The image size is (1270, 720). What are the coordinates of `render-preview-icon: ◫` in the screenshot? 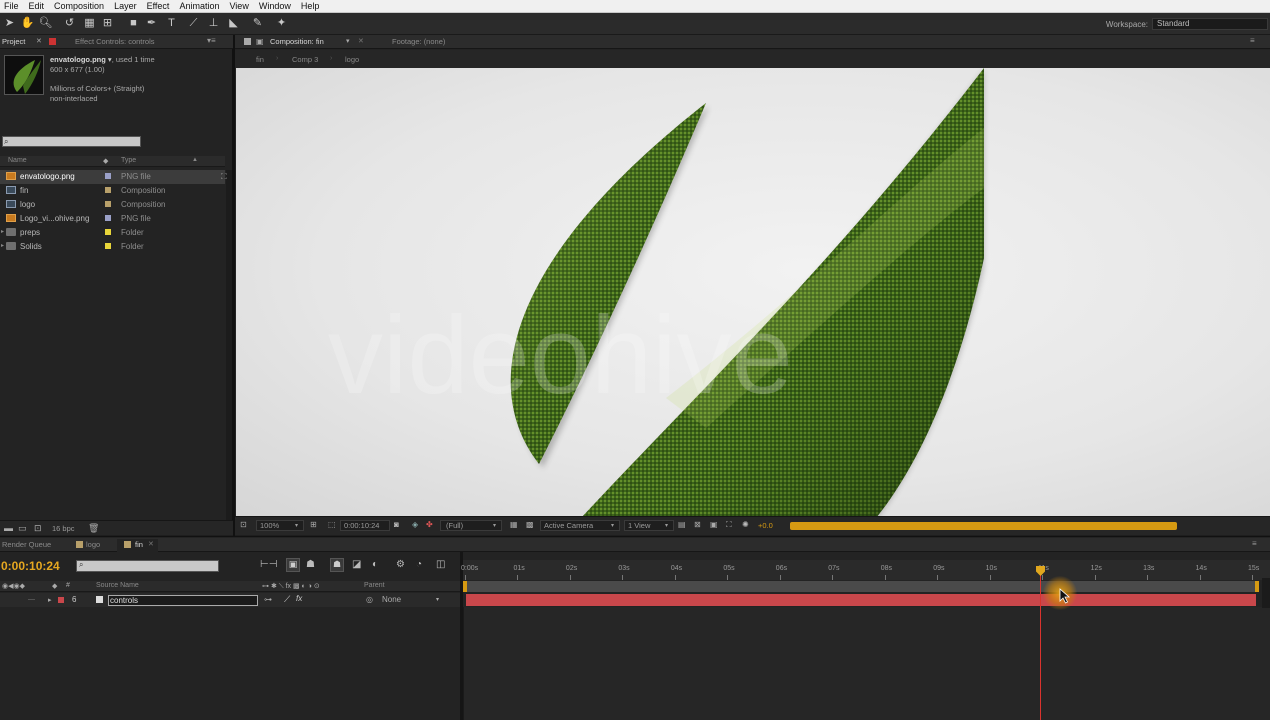 It's located at (440, 564).